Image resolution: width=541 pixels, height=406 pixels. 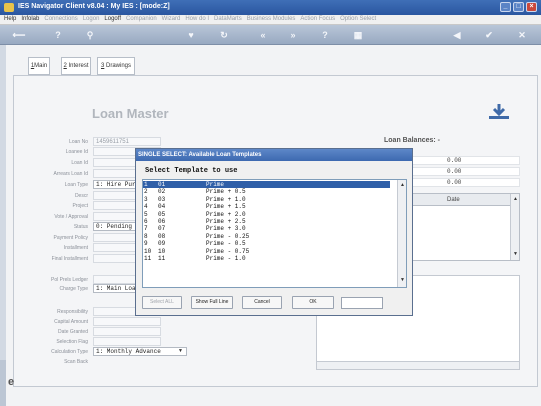 What do you see at coordinates (162, 302) in the screenshot?
I see `select-all-button: Select ALL` at bounding box center [162, 302].